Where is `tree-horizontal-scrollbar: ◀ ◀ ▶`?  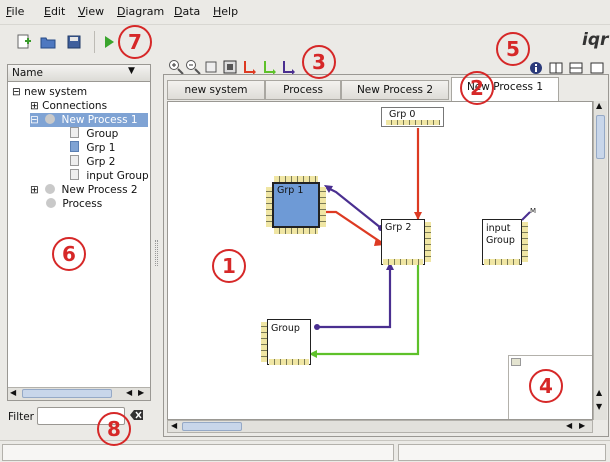 tree-horizontal-scrollbar: ◀ ◀ ▶ is located at coordinates (79, 393).